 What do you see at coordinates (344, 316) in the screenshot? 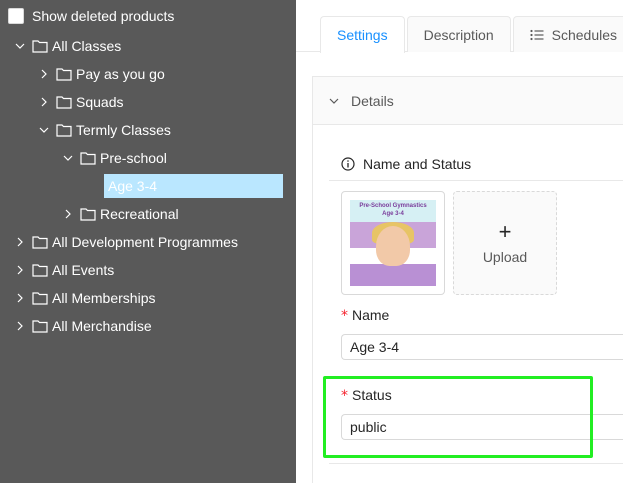
I see `required-mark: *` at bounding box center [344, 316].